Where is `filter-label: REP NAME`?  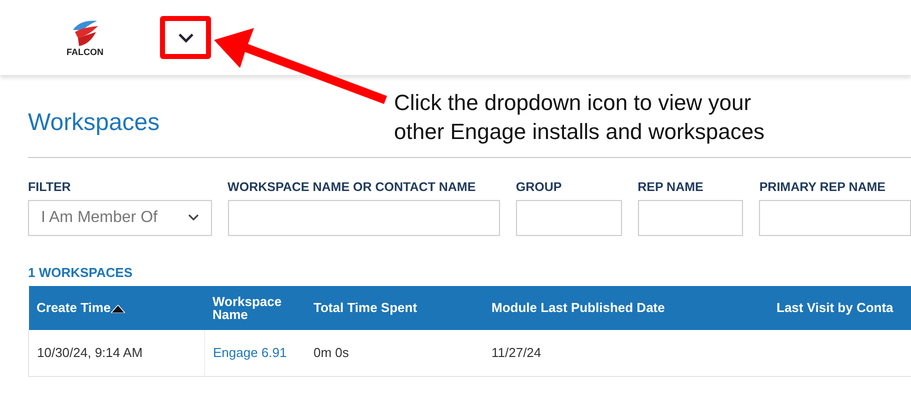
filter-label: REP NAME is located at coordinates (671, 187).